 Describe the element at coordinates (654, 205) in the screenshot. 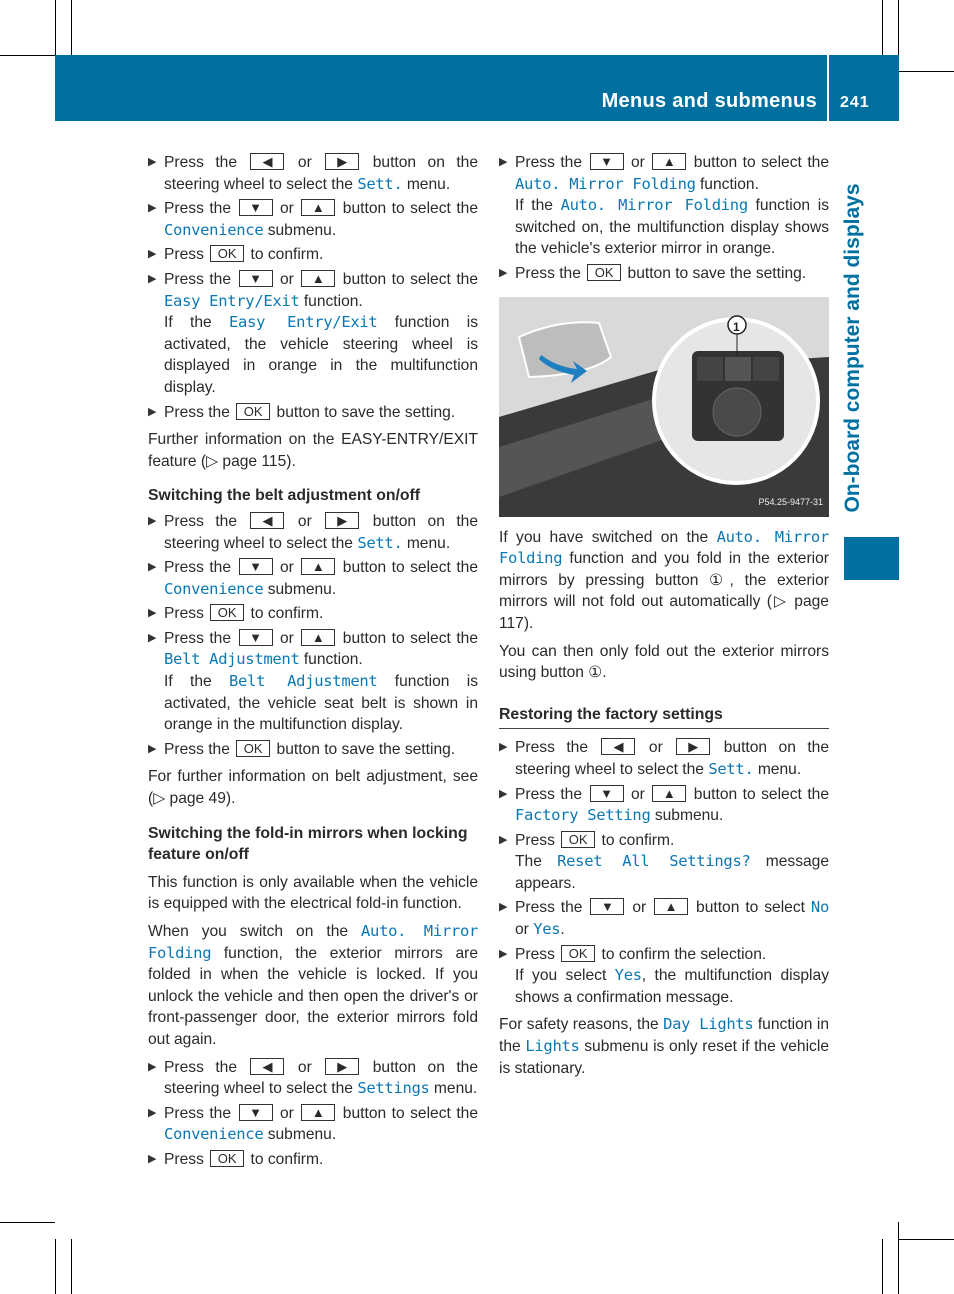

I see `display-text: Auto. Mirror Folding` at that location.